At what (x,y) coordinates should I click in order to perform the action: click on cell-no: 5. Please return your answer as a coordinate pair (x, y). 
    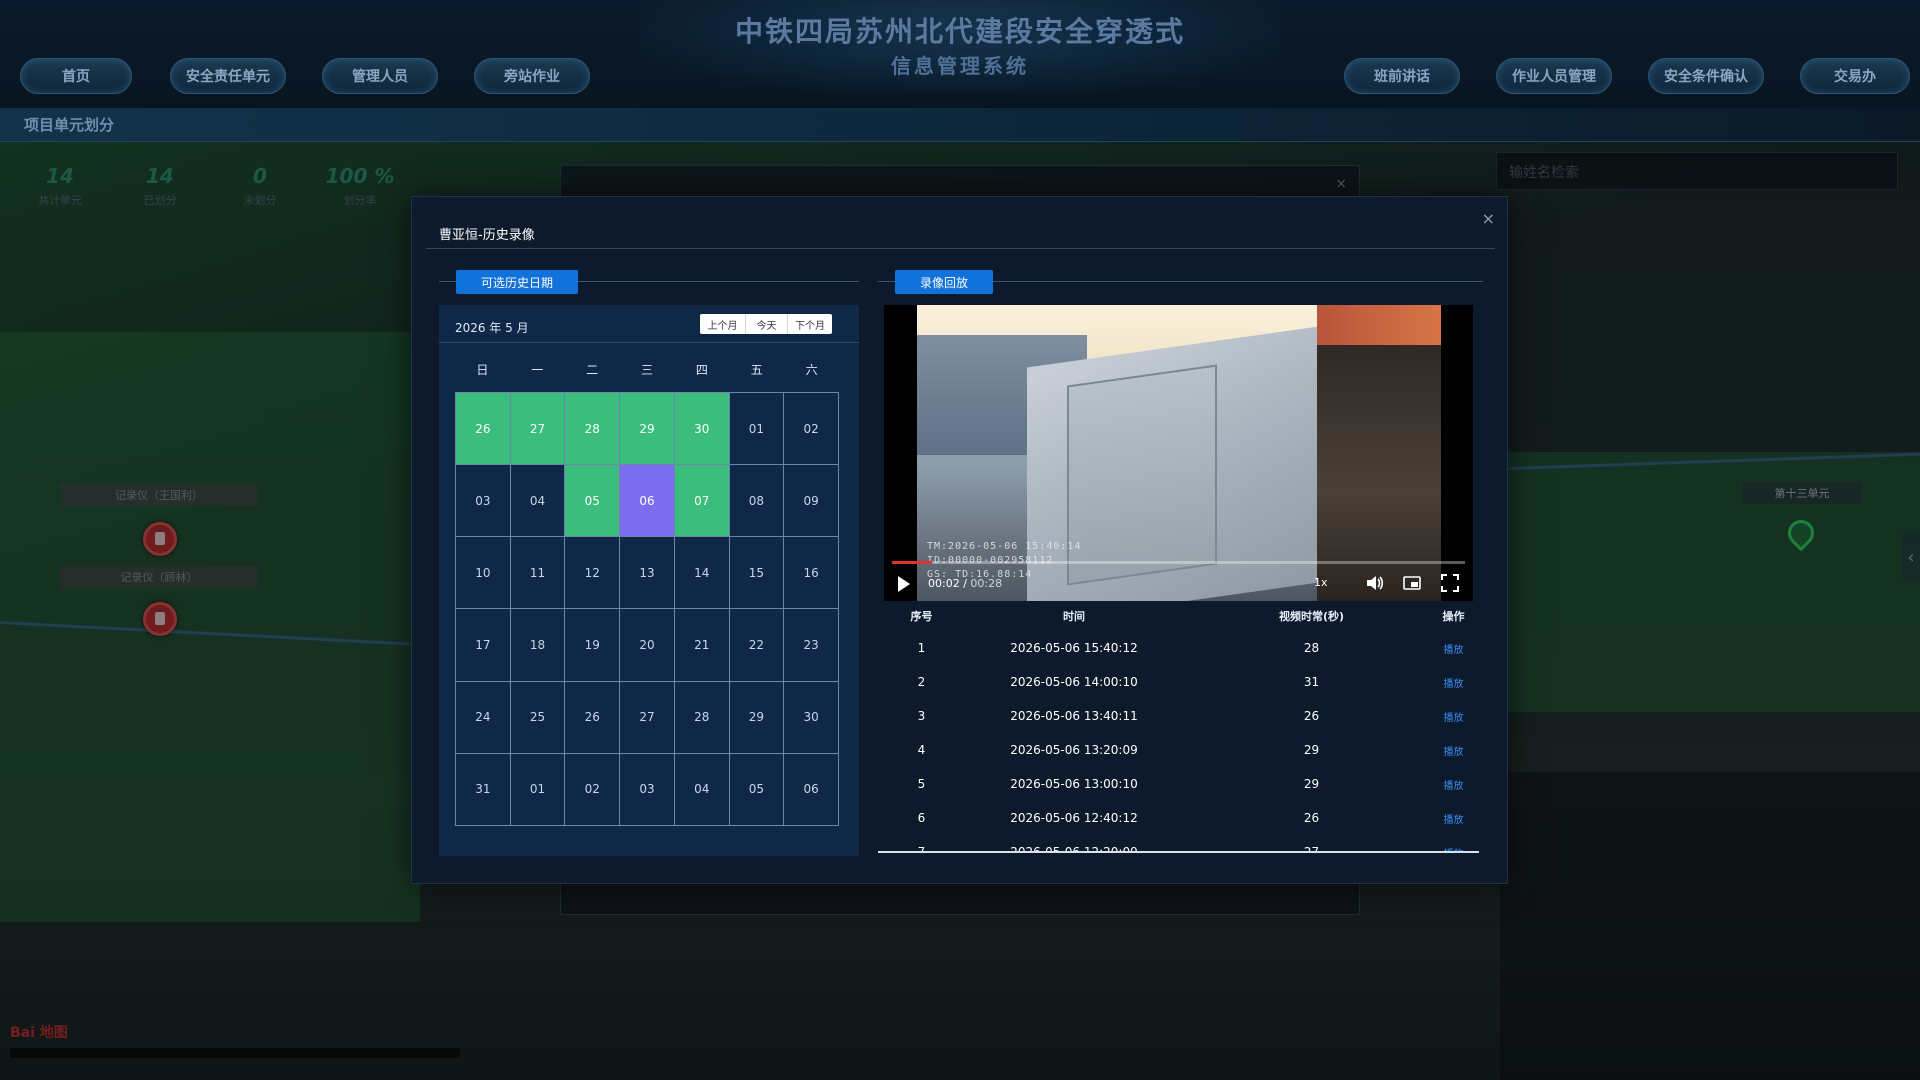
    Looking at the image, I should click on (921, 784).